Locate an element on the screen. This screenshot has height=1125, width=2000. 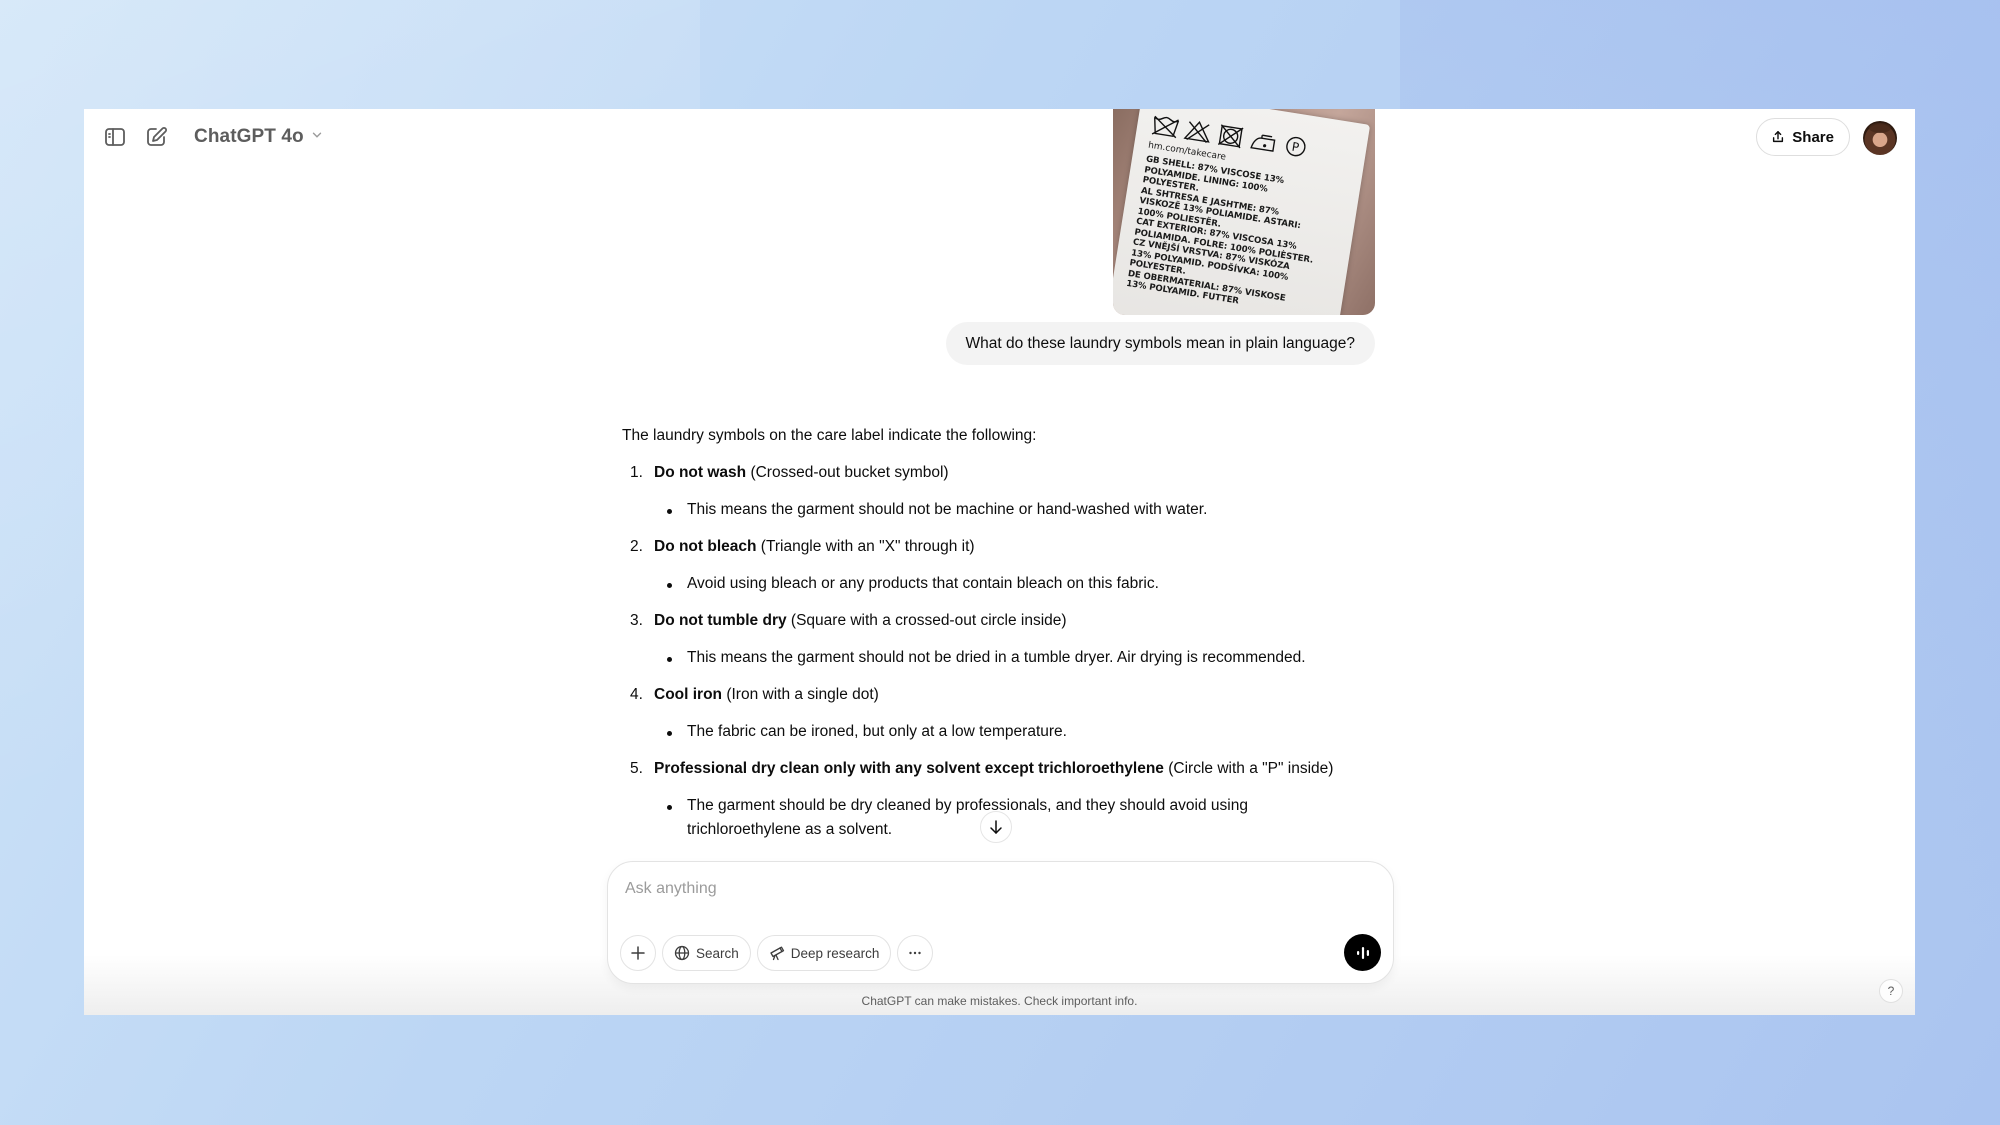
more-tools-button is located at coordinates (915, 953).